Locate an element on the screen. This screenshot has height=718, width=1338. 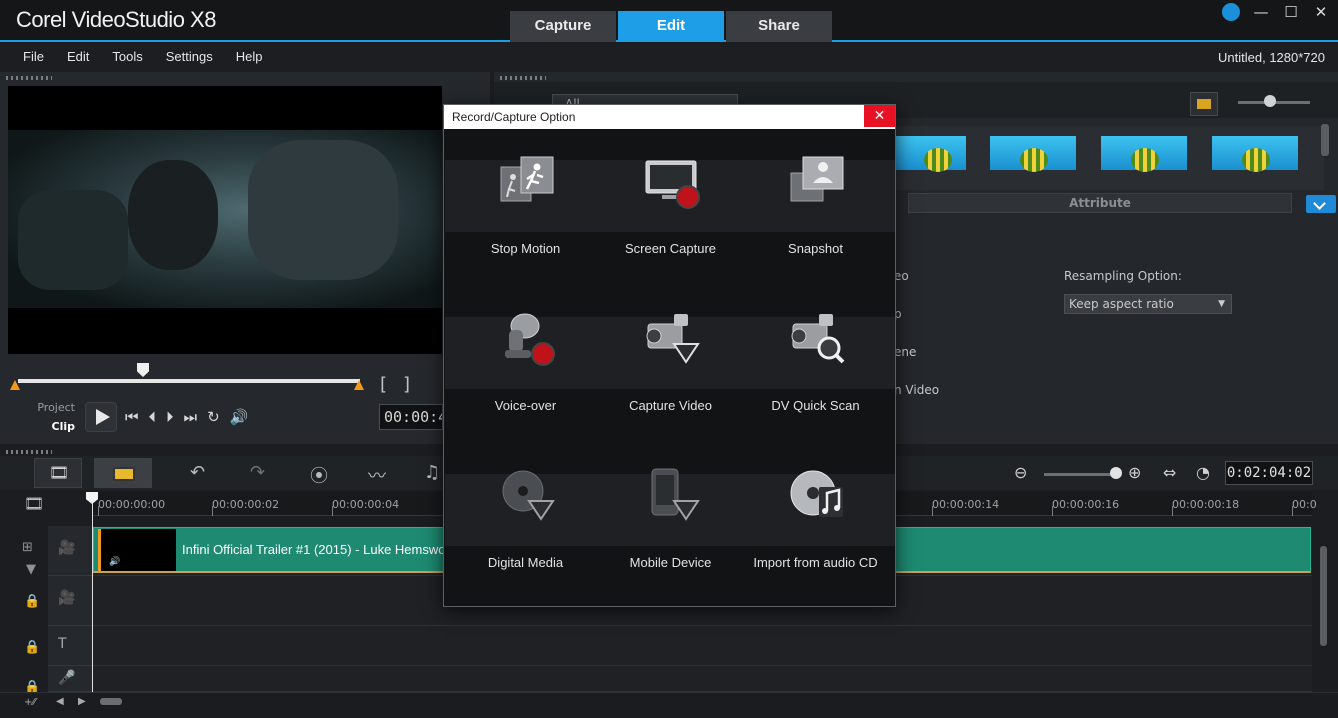
tab-attribute: Attribute is located at coordinates (1100, 203).